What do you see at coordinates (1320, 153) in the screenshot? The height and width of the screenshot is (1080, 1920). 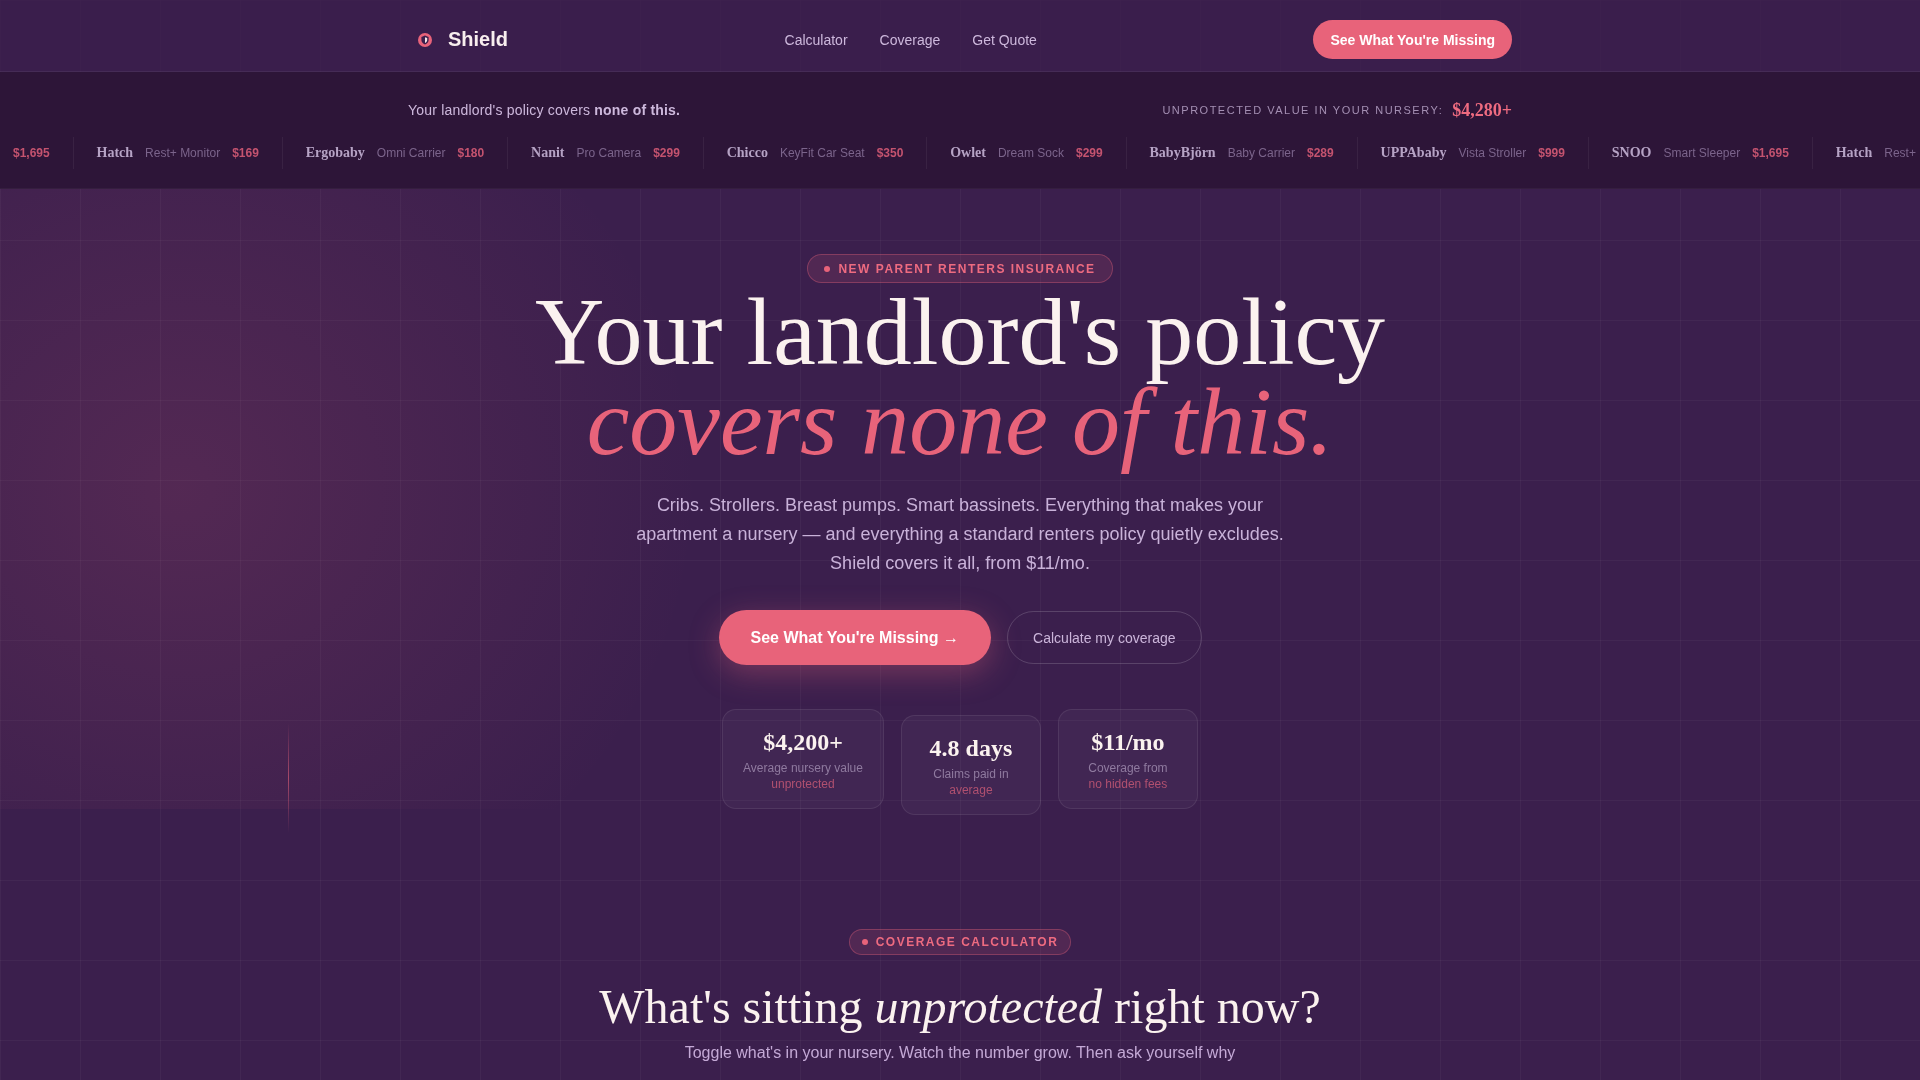 I see `product-price: $289` at bounding box center [1320, 153].